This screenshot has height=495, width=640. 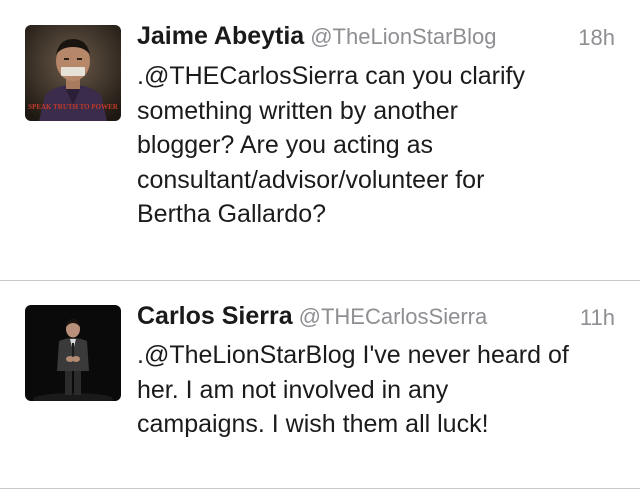 I want to click on tweet-text-line: Bertha Gallardo?, so click(x=232, y=214).